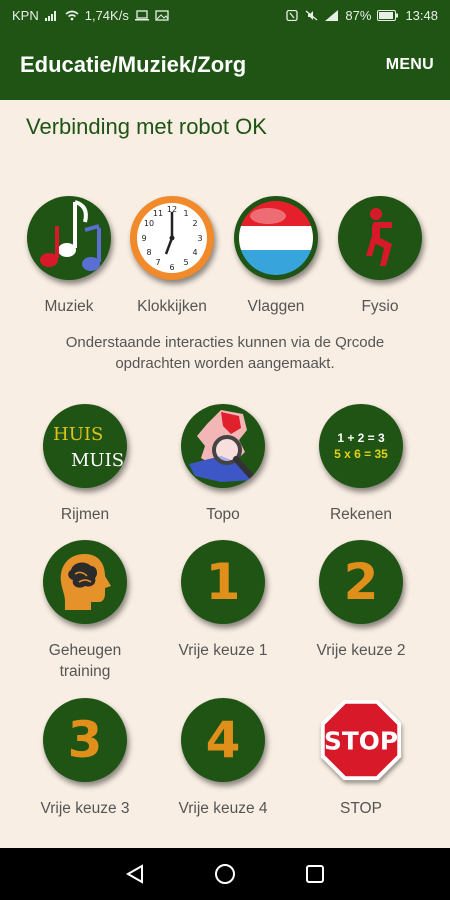  What do you see at coordinates (149, 223) in the screenshot?
I see `svg-text: 10` at bounding box center [149, 223].